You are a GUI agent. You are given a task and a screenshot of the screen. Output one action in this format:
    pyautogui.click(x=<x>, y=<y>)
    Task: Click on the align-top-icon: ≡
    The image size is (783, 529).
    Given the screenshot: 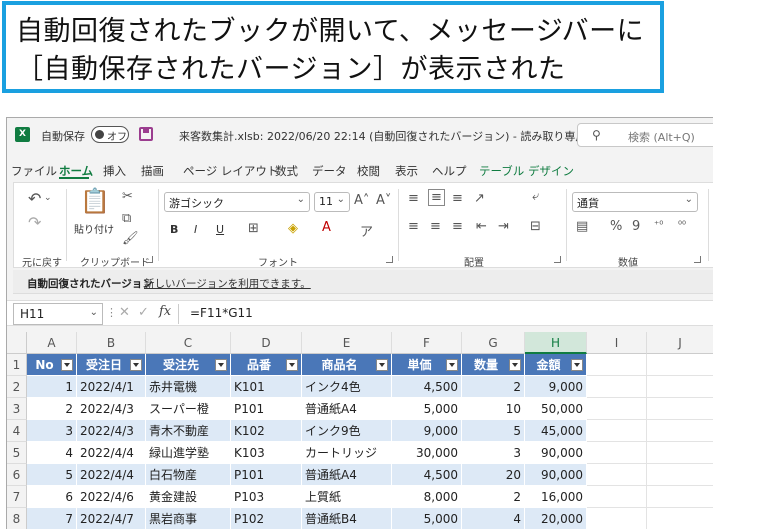 What is the action you would take?
    pyautogui.click(x=413, y=198)
    